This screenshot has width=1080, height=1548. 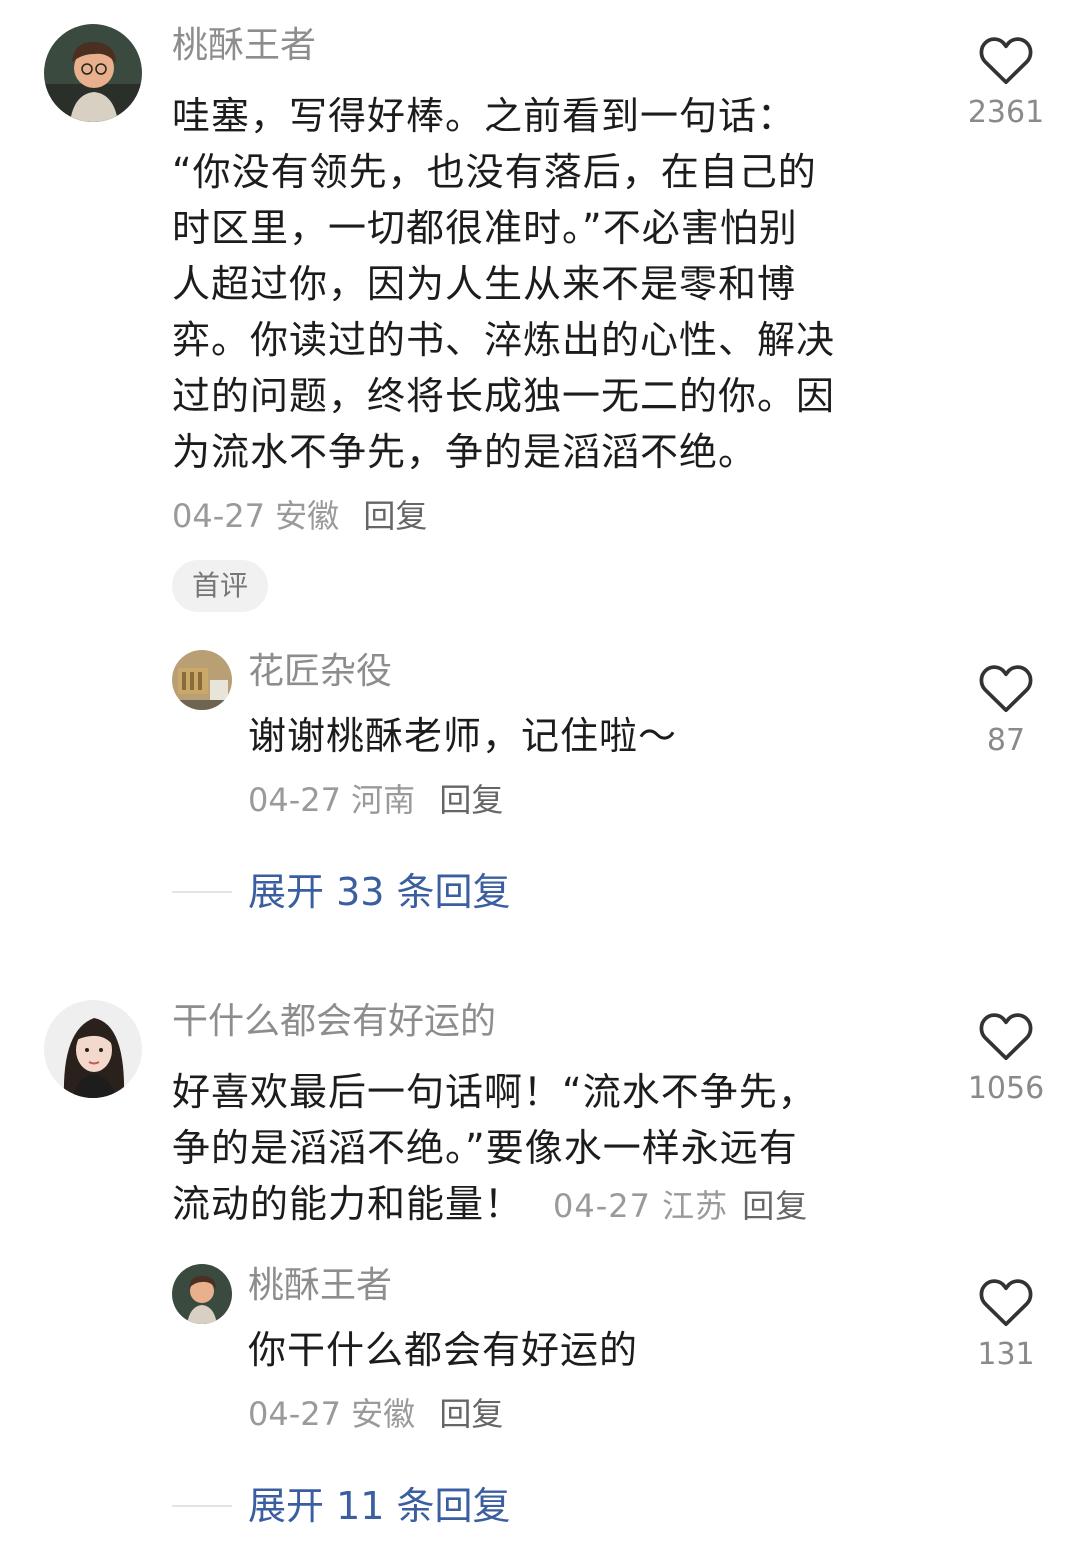 I want to click on reply-location: 河南, so click(x=383, y=800).